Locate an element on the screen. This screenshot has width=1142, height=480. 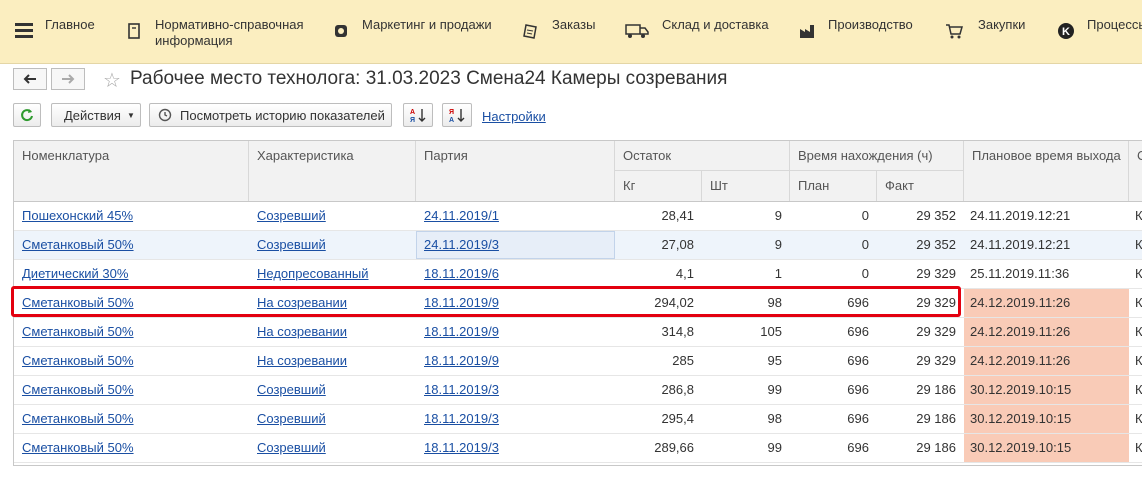
processes-icon: K is located at coordinates (1066, 31).